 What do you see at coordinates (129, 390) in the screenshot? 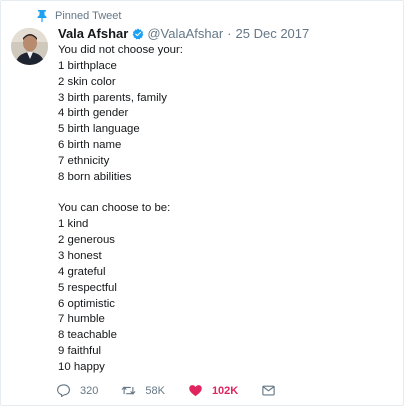
I see `retweet-icon` at bounding box center [129, 390].